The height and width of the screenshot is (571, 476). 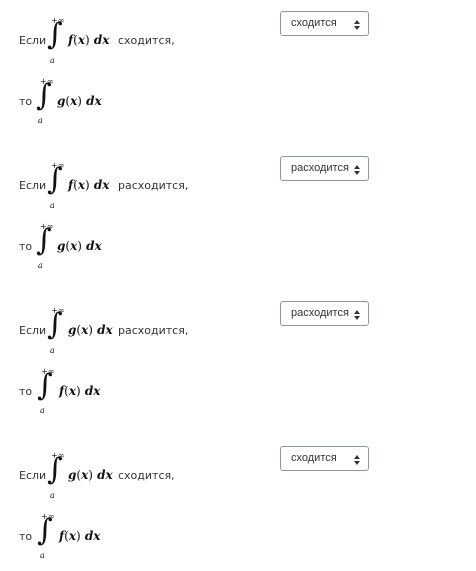 I want to click on condition-line: Если +∞ ∫ a g(x) dx расходится,, so click(x=130, y=330).